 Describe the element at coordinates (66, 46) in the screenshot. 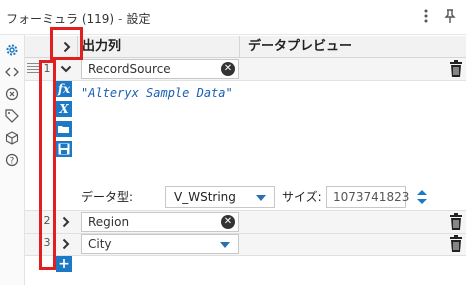

I see `expand-all-button` at that location.